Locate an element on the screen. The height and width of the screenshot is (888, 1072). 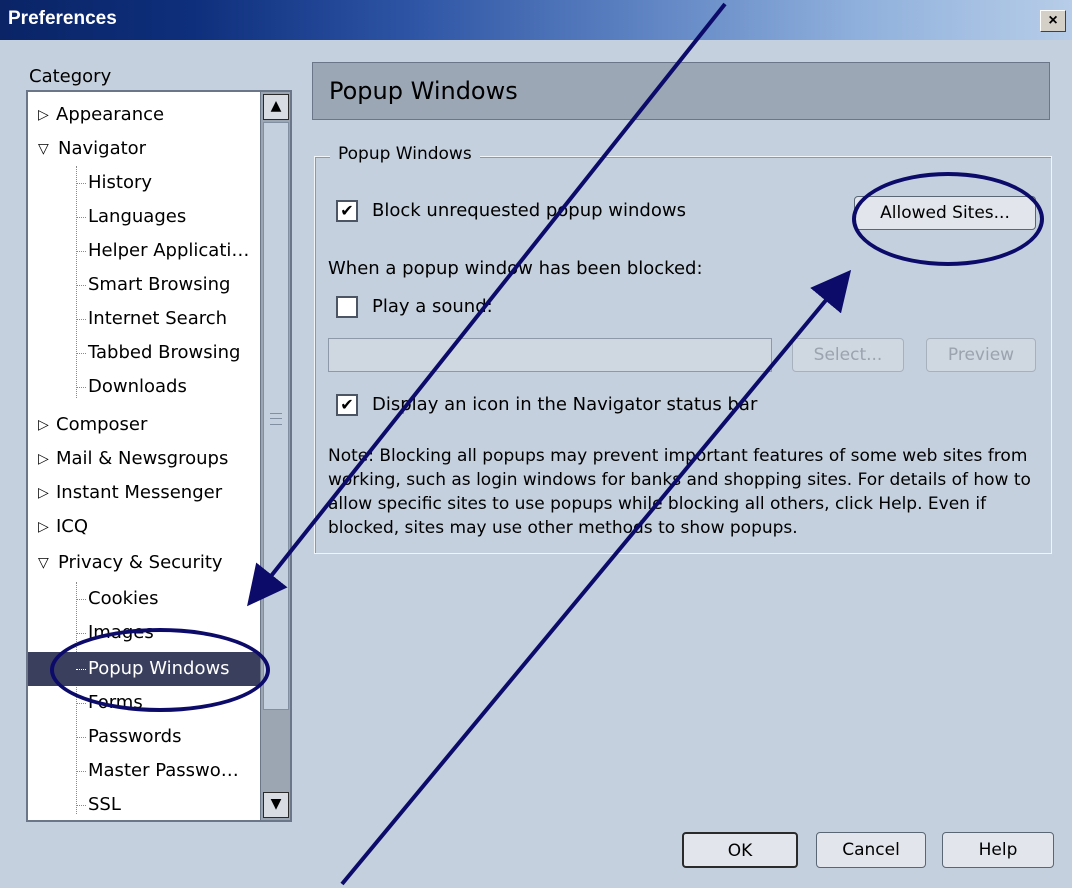
tree-item-internet-search: Internet Search is located at coordinates (151, 319).